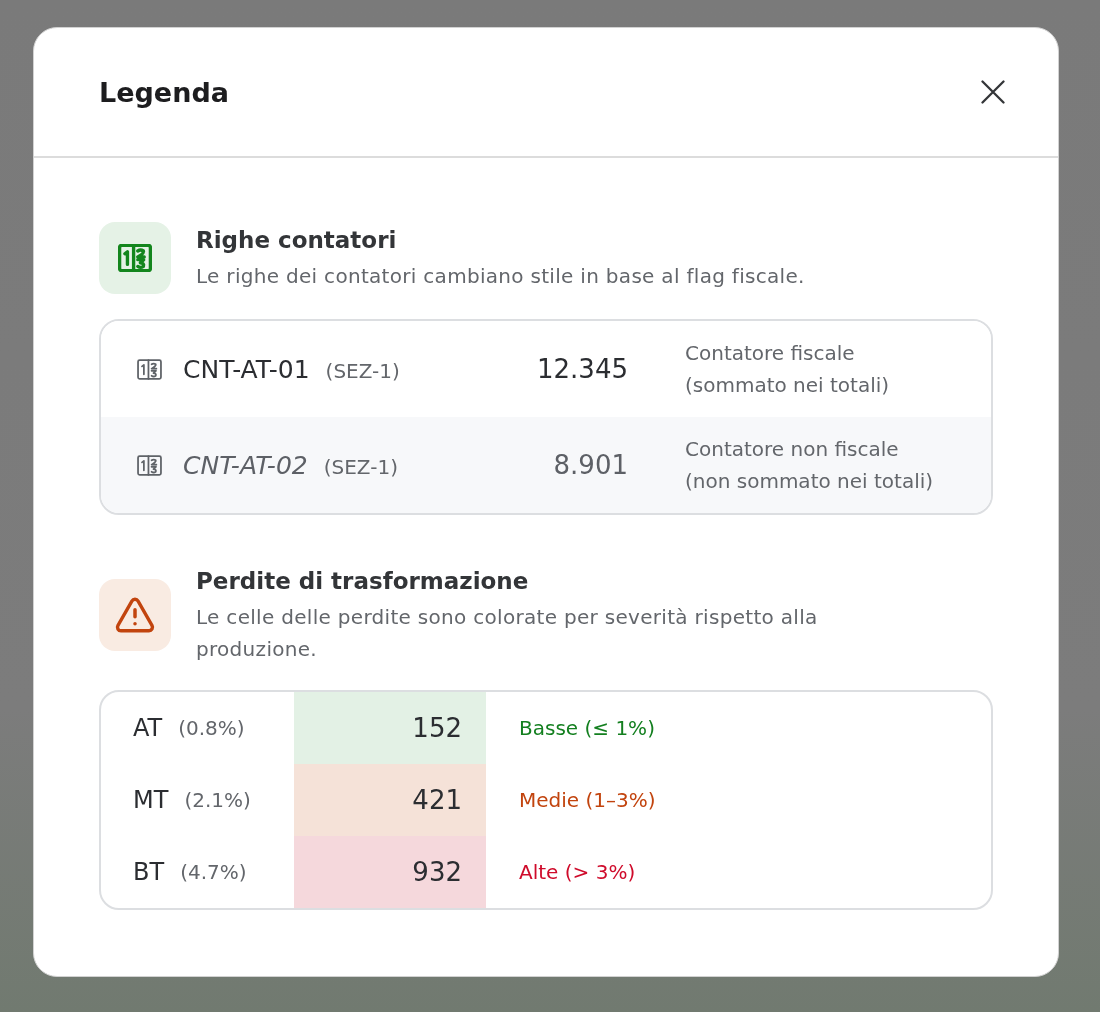 The width and height of the screenshot is (1100, 1012). I want to click on section-title: Righe contatori, so click(297, 240).